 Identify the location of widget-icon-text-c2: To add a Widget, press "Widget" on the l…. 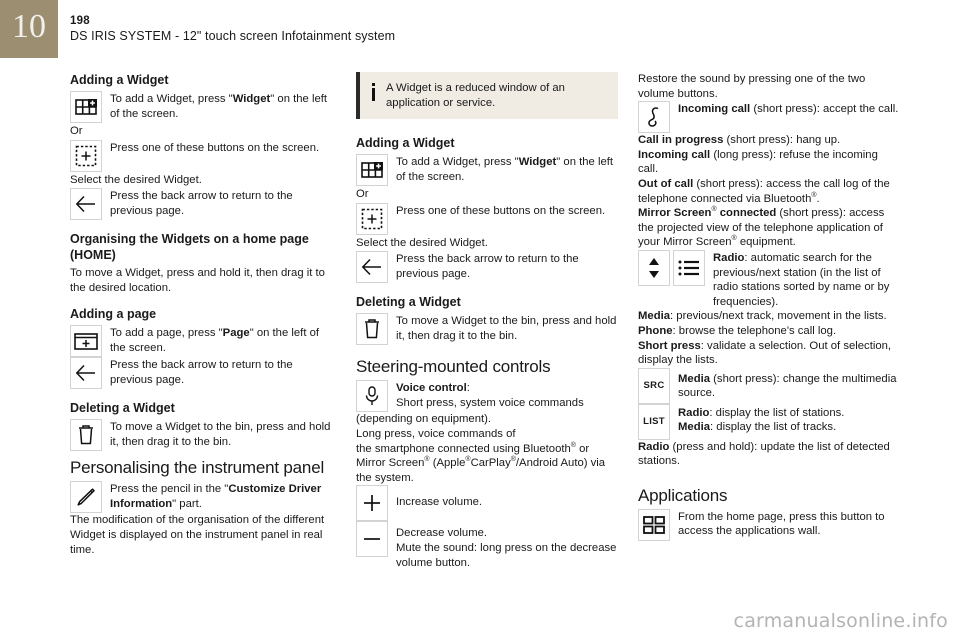
(503, 169).